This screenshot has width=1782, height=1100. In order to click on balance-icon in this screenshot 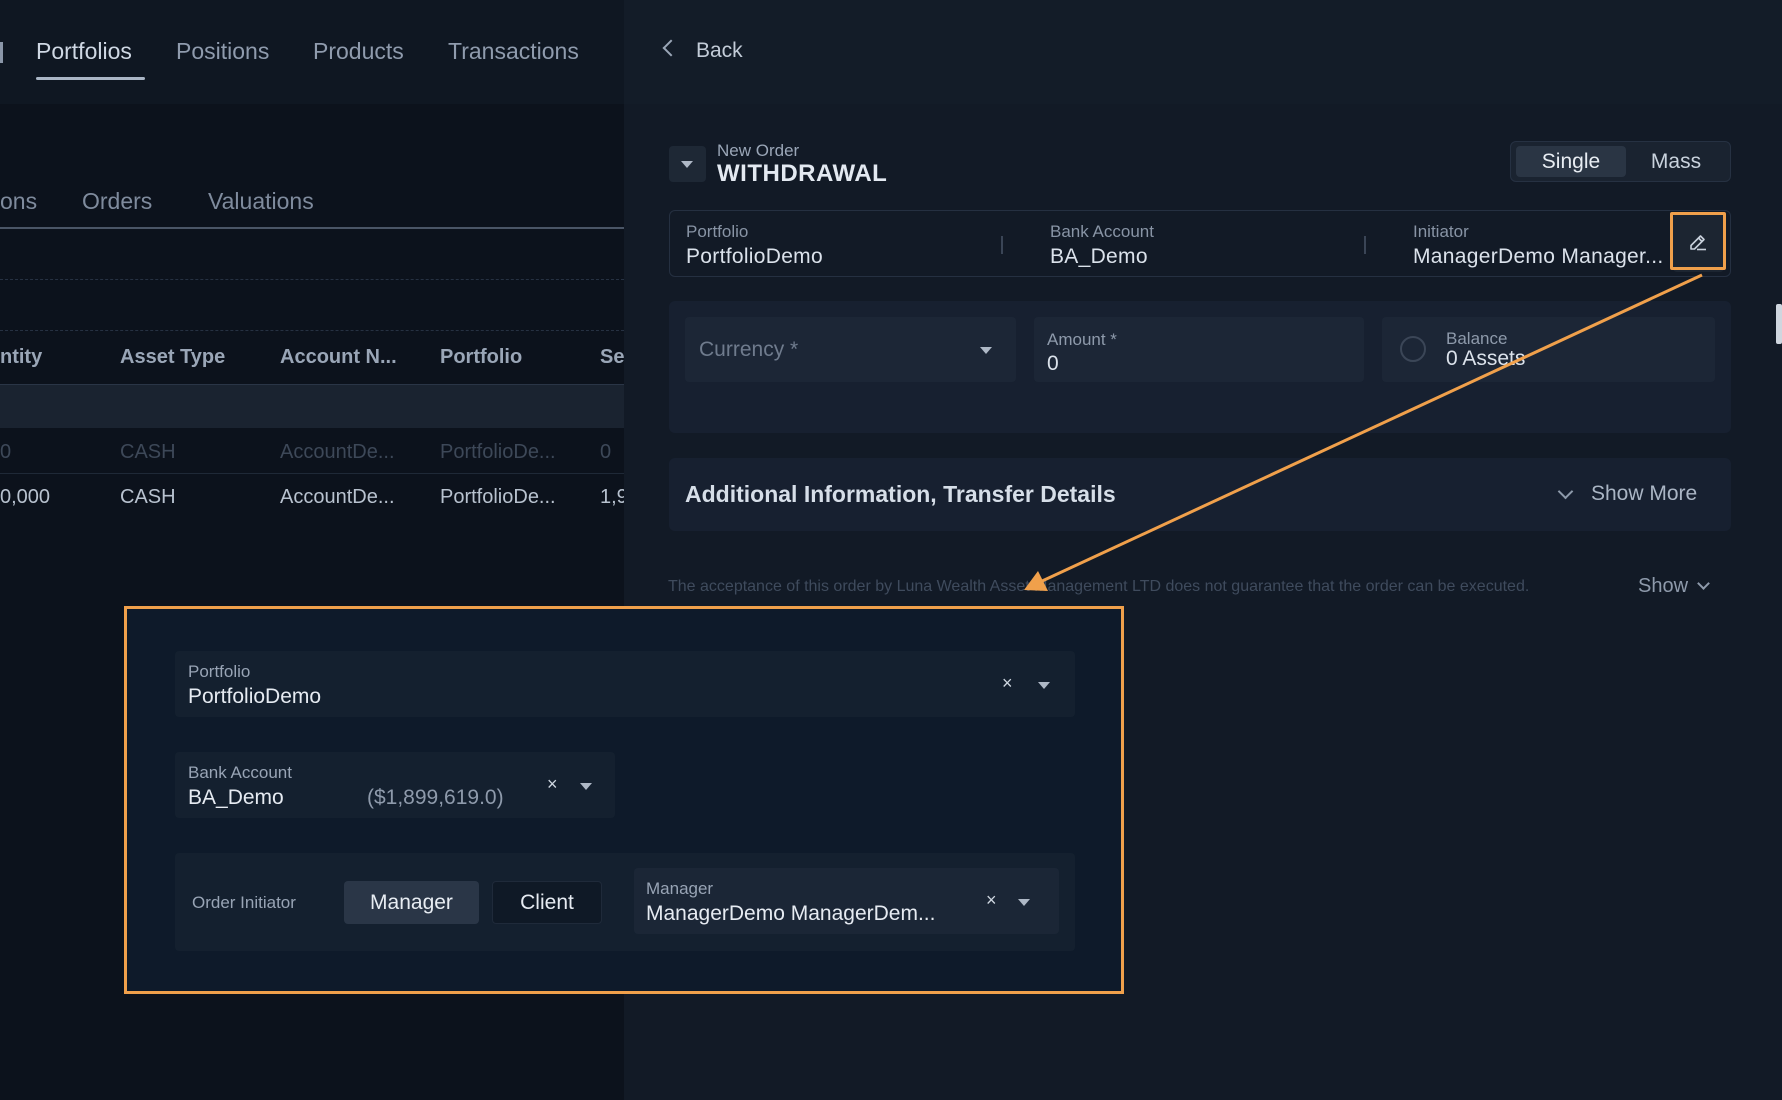, I will do `click(1413, 349)`.